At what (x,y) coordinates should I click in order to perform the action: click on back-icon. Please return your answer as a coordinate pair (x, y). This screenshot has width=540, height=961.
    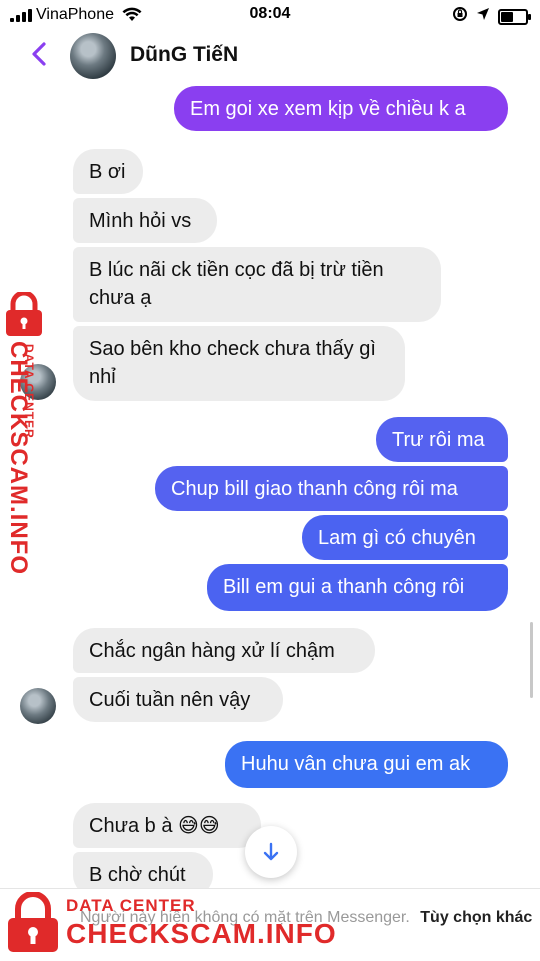
    Looking at the image, I should click on (41, 54).